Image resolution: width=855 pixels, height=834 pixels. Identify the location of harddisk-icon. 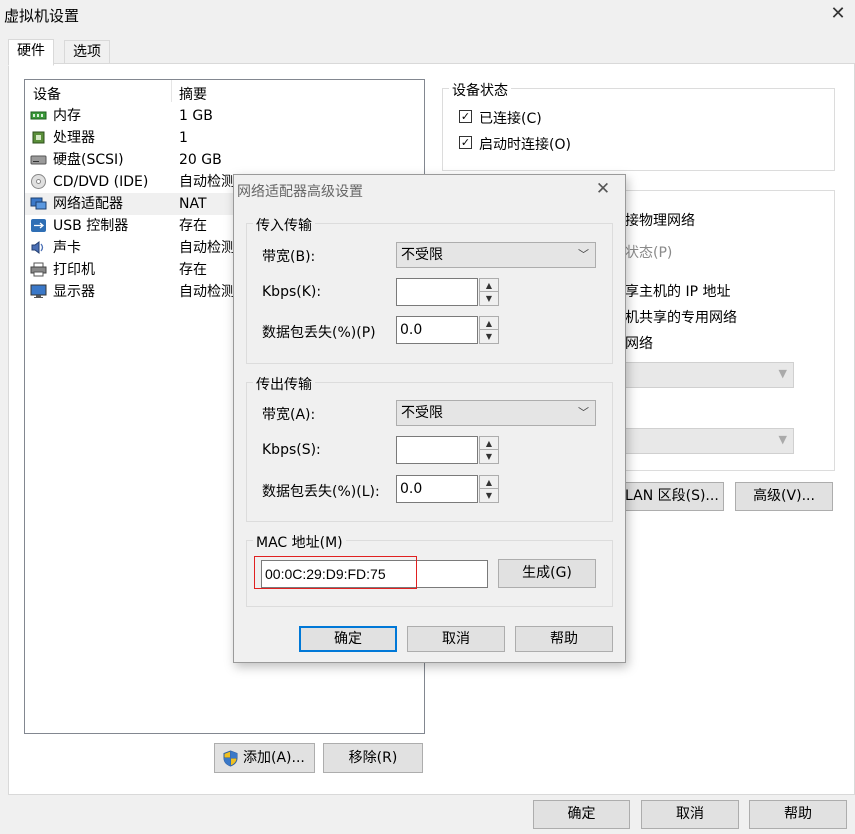
(38, 160).